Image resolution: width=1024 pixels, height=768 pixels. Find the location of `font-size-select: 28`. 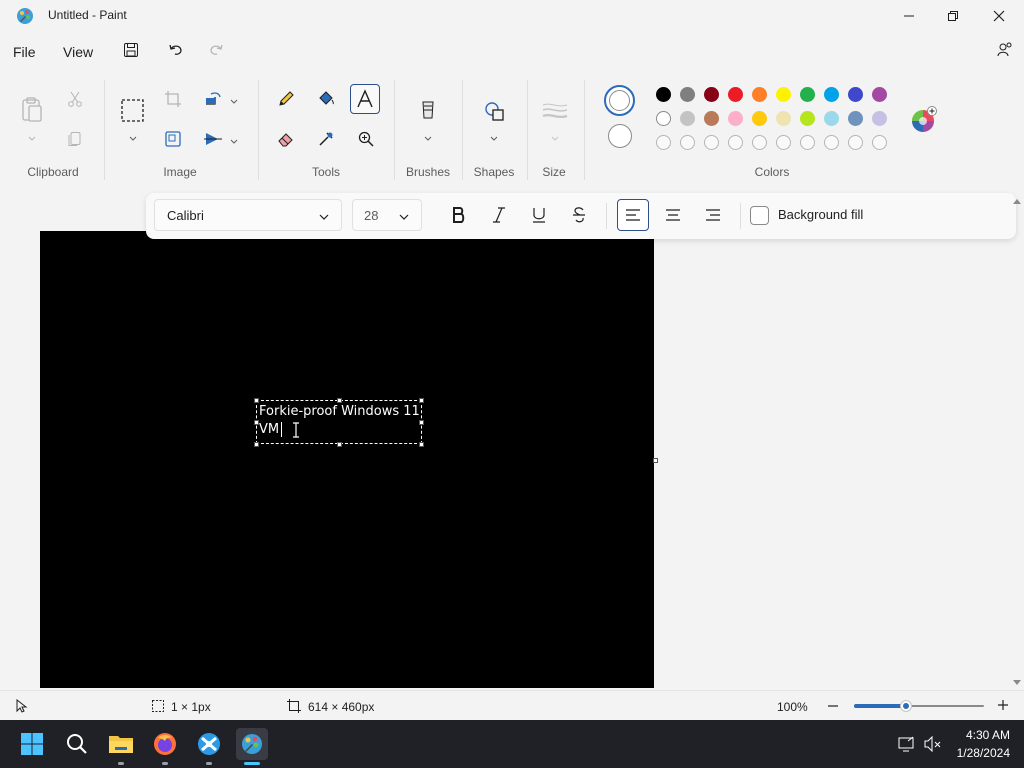

font-size-select: 28 is located at coordinates (387, 215).